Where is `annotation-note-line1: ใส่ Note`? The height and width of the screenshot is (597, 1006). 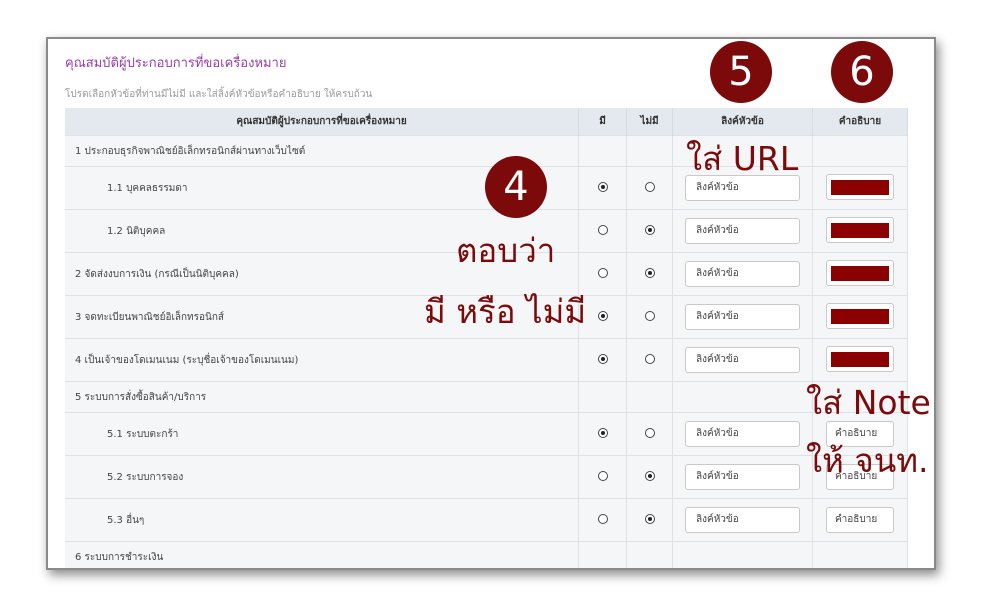 annotation-note-line1: ใส่ Note is located at coordinates (868, 402).